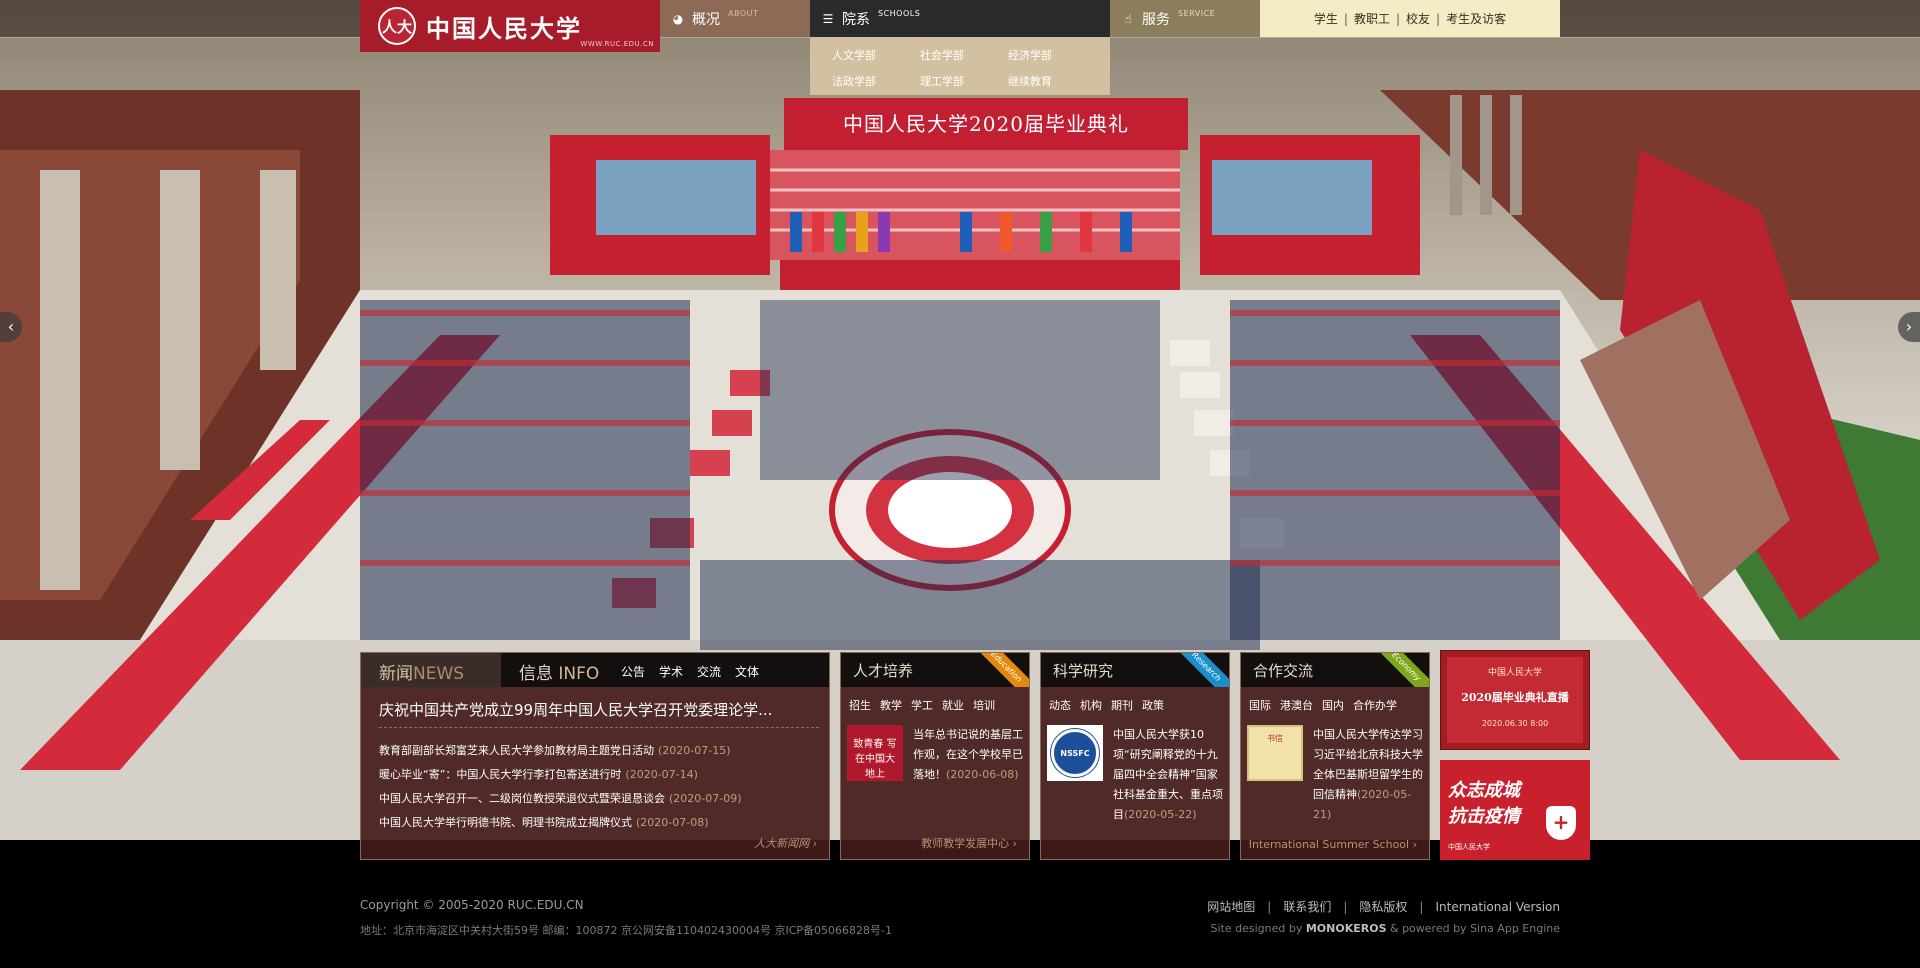 This screenshot has width=1920, height=968. I want to click on talent-story: 当年总书记说的基层工作观，在这个学校早已落地！(2020-06-08), so click(968, 755).